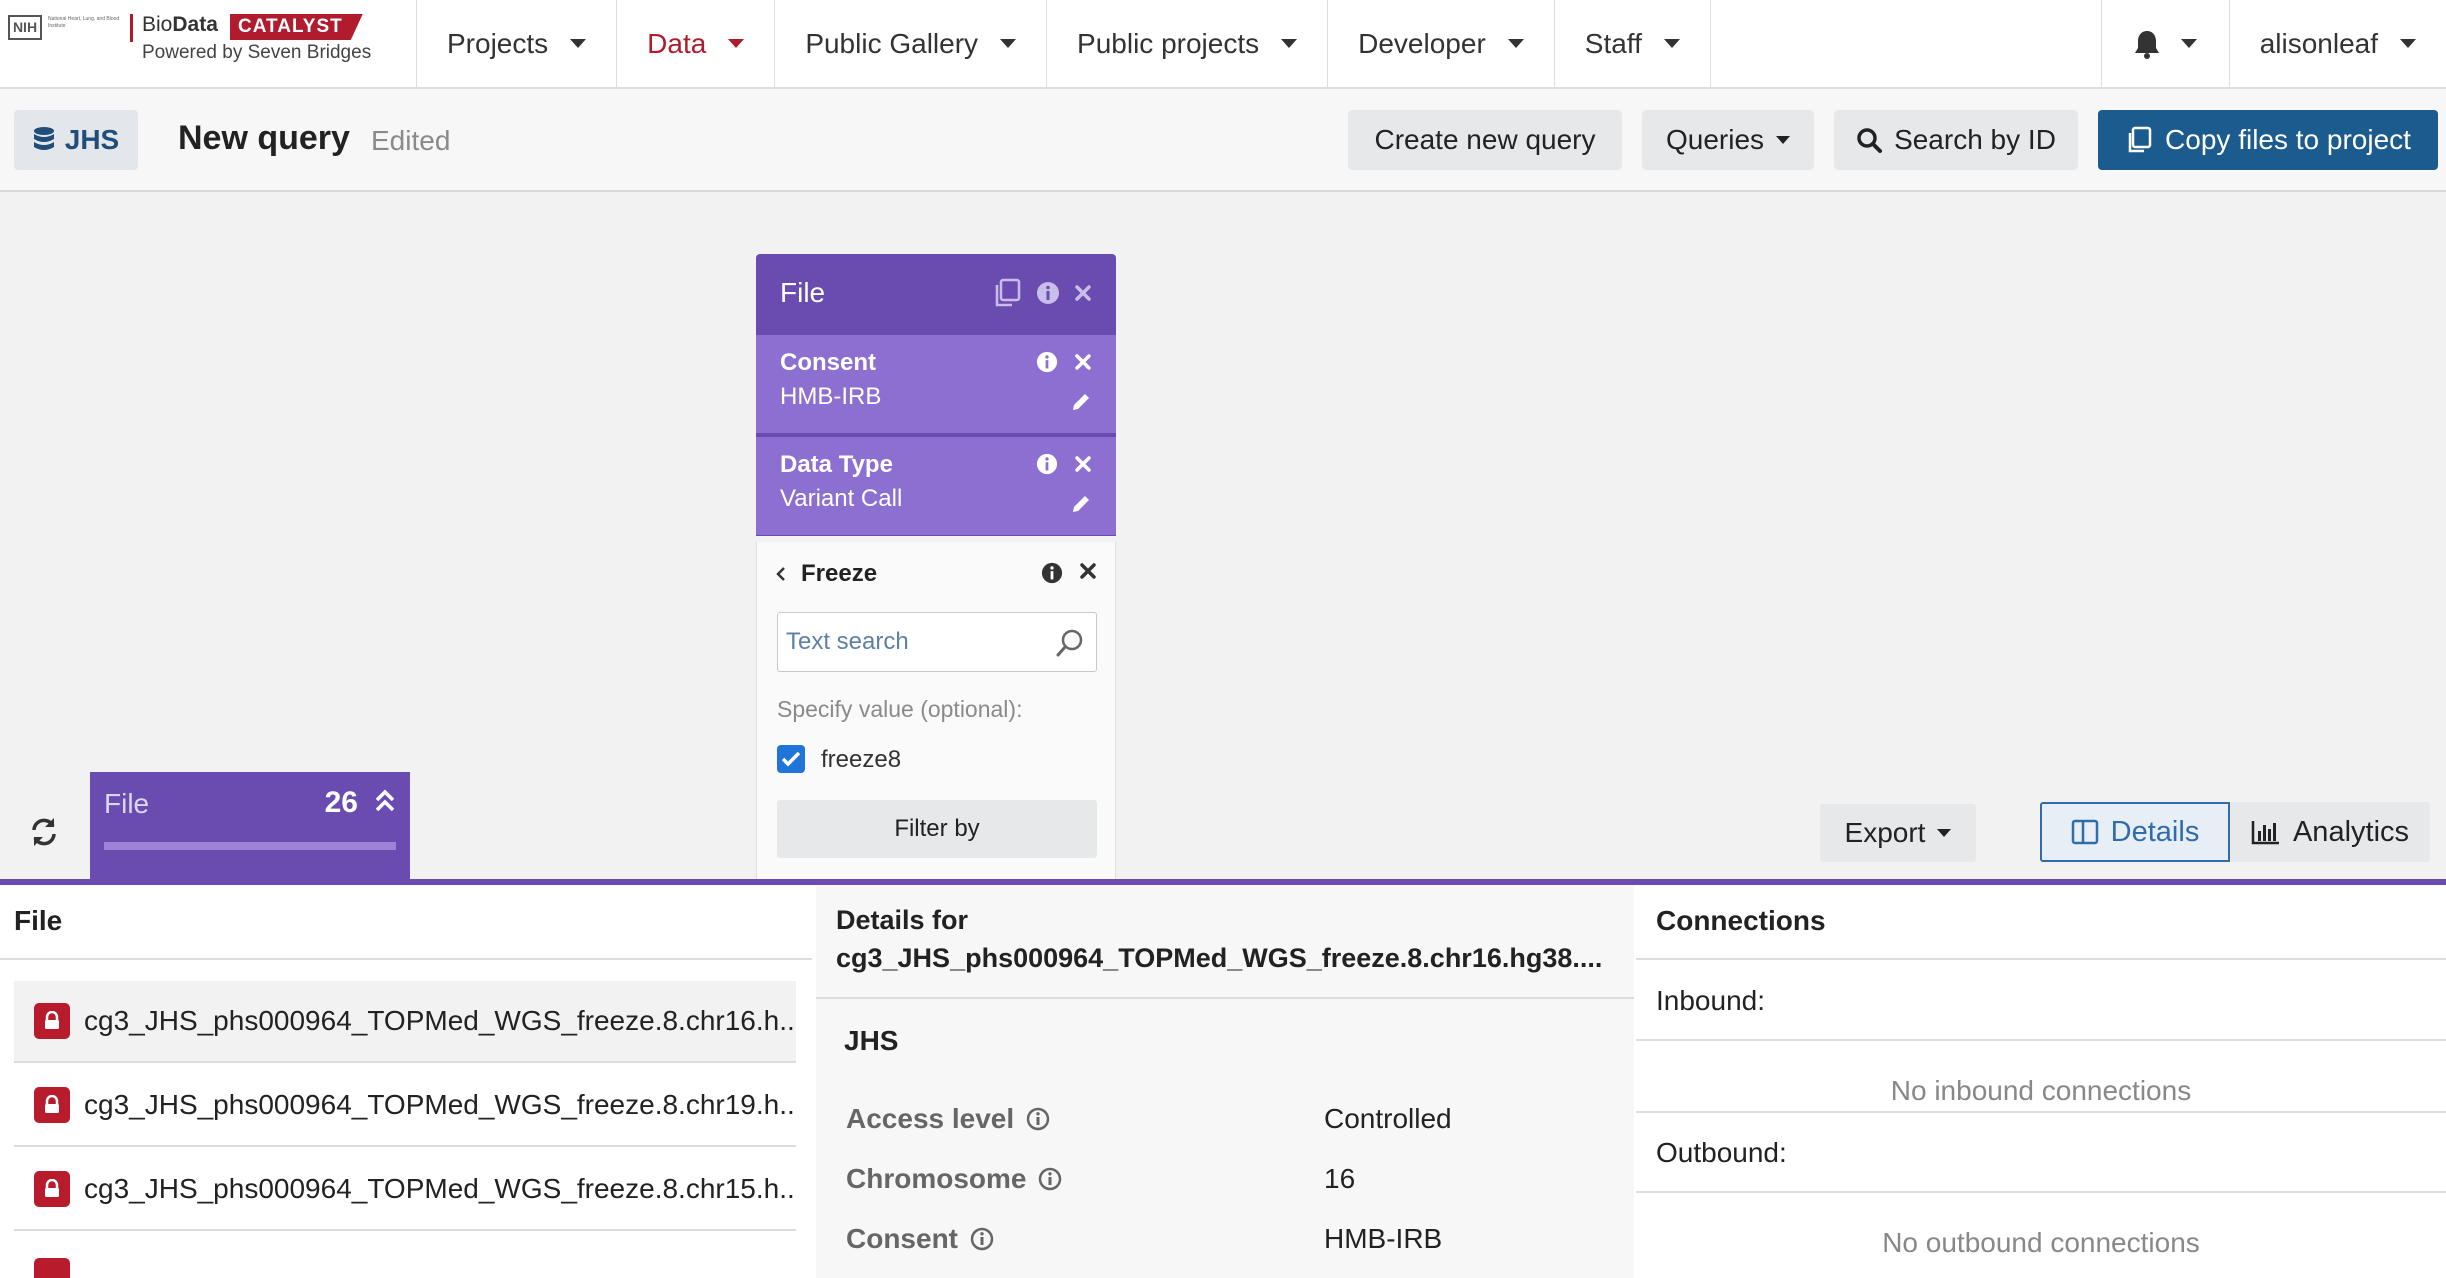 Image resolution: width=2446 pixels, height=1278 pixels. What do you see at coordinates (937, 642) in the screenshot?
I see `freeze-search-input` at bounding box center [937, 642].